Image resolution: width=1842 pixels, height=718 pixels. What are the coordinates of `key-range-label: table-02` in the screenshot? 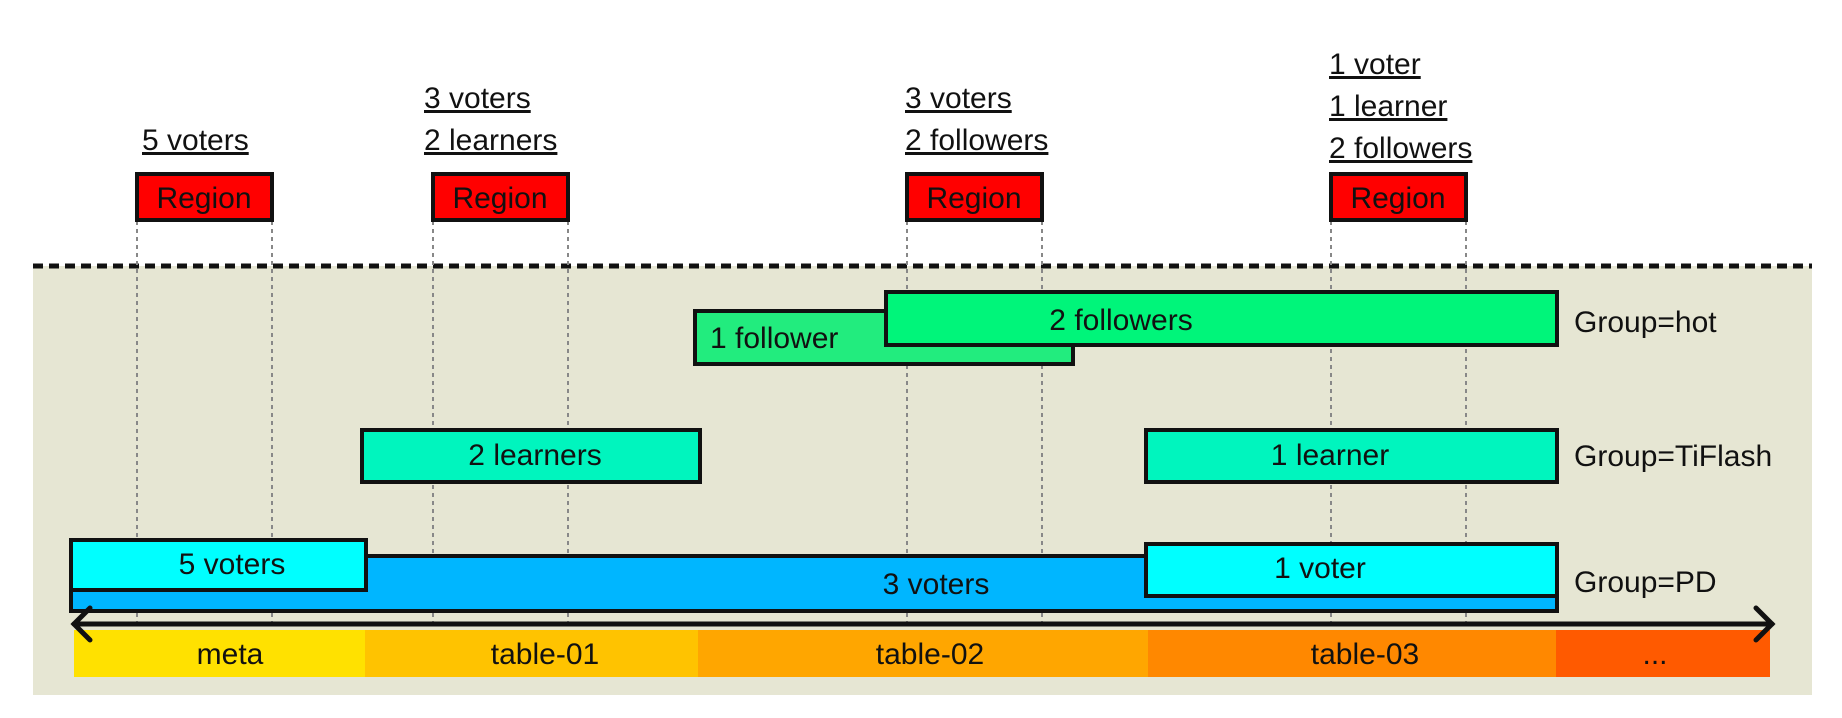 It's located at (930, 654).